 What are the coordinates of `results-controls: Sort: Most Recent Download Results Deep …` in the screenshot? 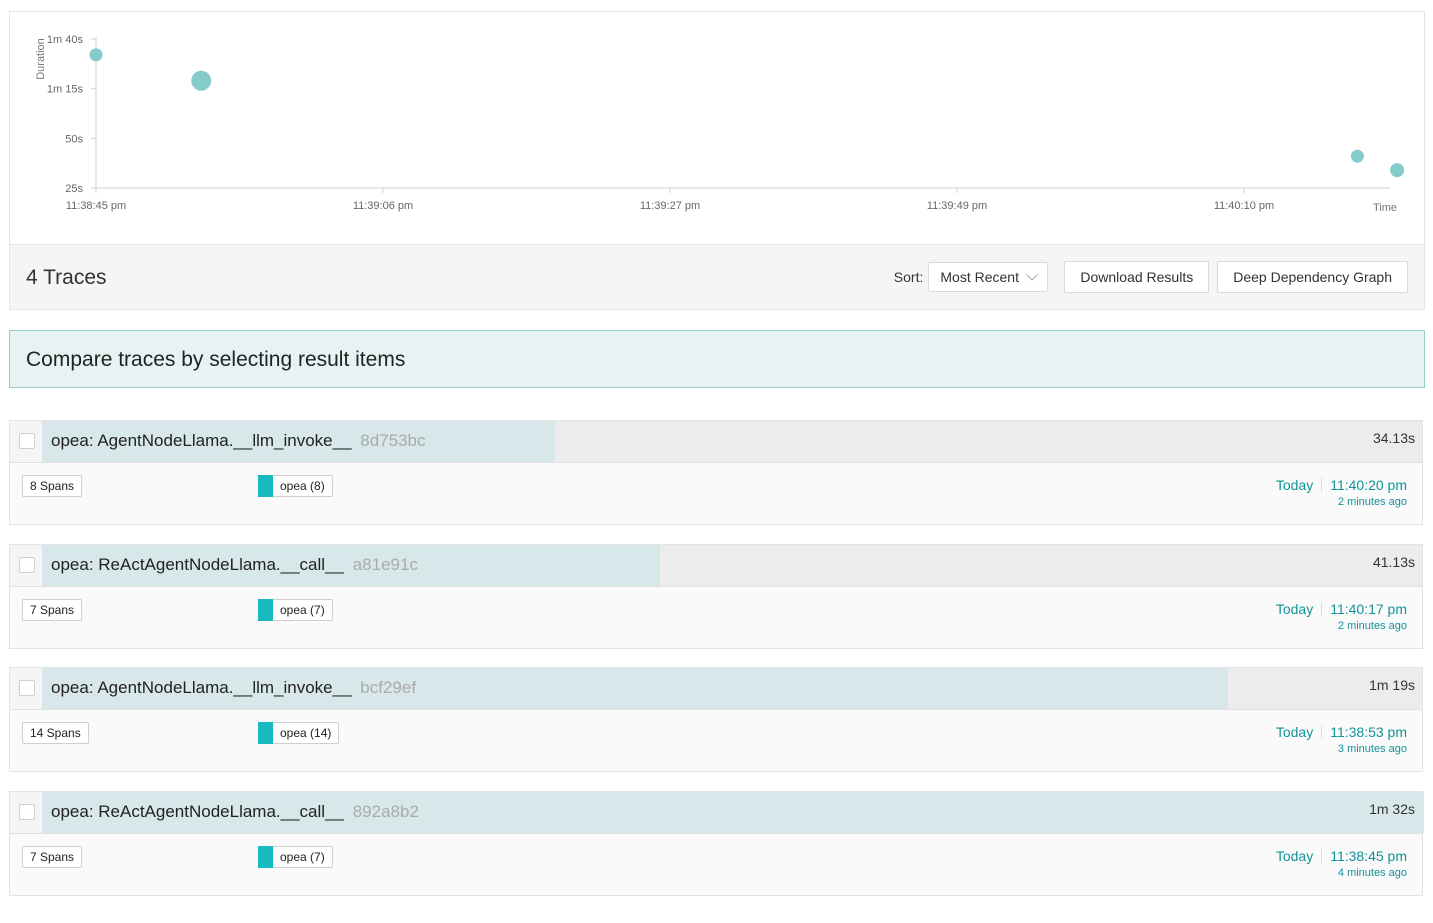 It's located at (1151, 277).